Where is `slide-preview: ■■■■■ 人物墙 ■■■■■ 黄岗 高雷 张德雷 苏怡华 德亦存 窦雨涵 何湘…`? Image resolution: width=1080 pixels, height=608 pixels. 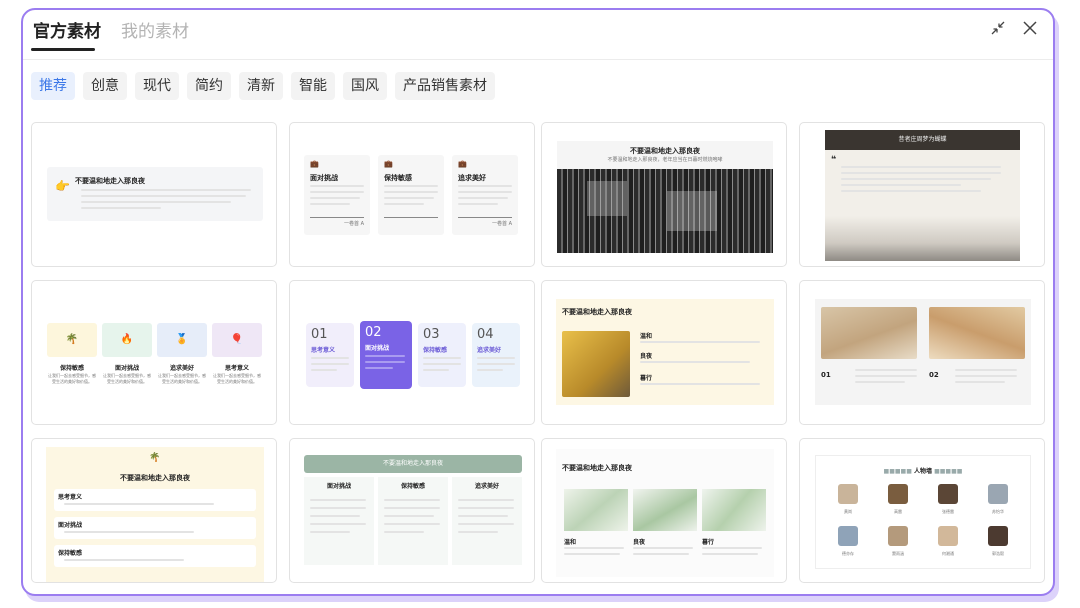
slide-preview: ■■■■■ 人物墙 ■■■■■ 黄岗 高雷 张德雷 苏怡华 德亦存 窦雨涵 何湘… is located at coordinates (923, 512).